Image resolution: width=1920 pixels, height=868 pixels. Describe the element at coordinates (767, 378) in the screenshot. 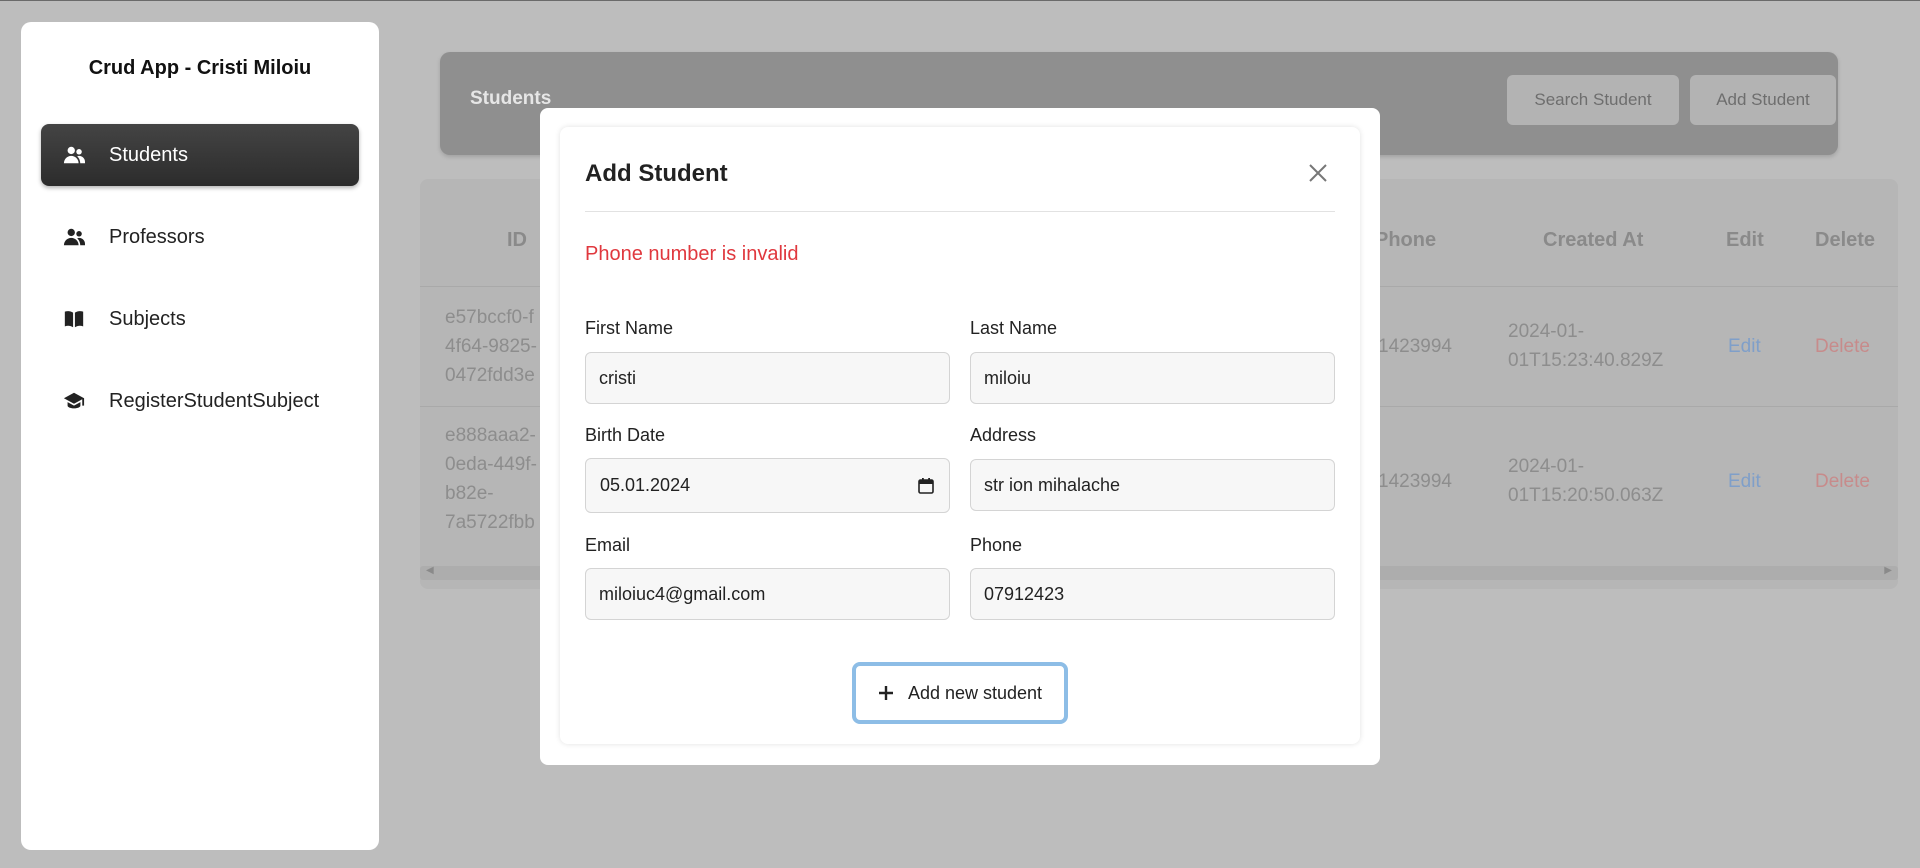

I see `first-name-field` at that location.